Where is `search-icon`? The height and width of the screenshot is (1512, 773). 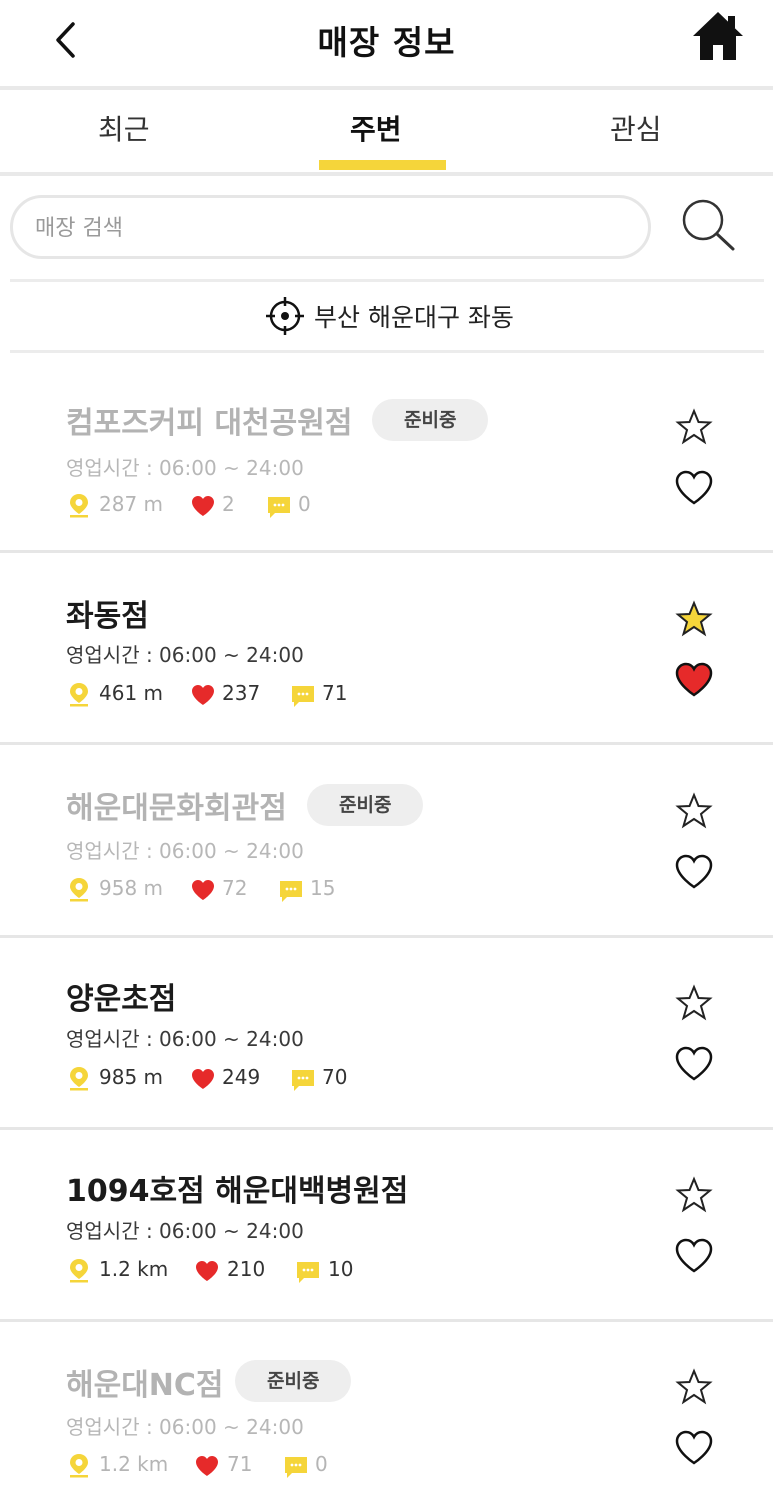 search-icon is located at coordinates (708, 225).